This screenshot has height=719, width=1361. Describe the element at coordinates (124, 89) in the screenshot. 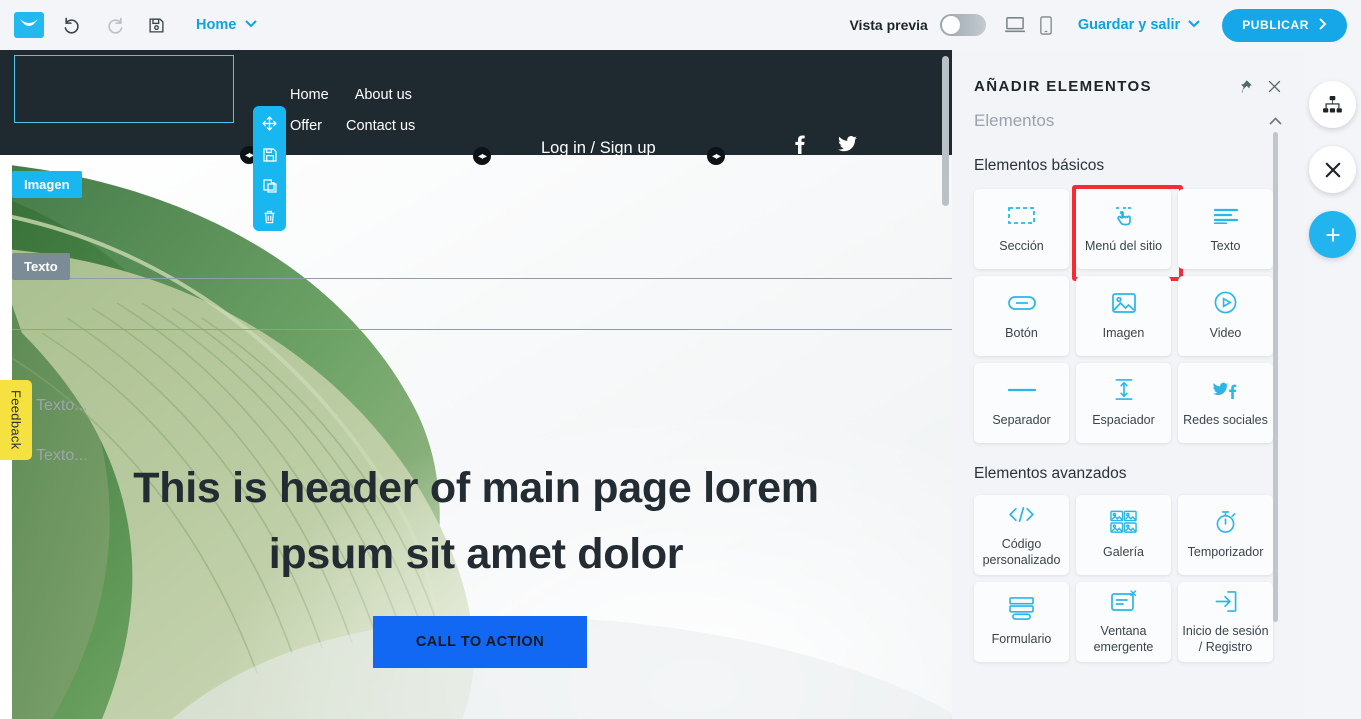

I see `selected-menu-outline` at that location.